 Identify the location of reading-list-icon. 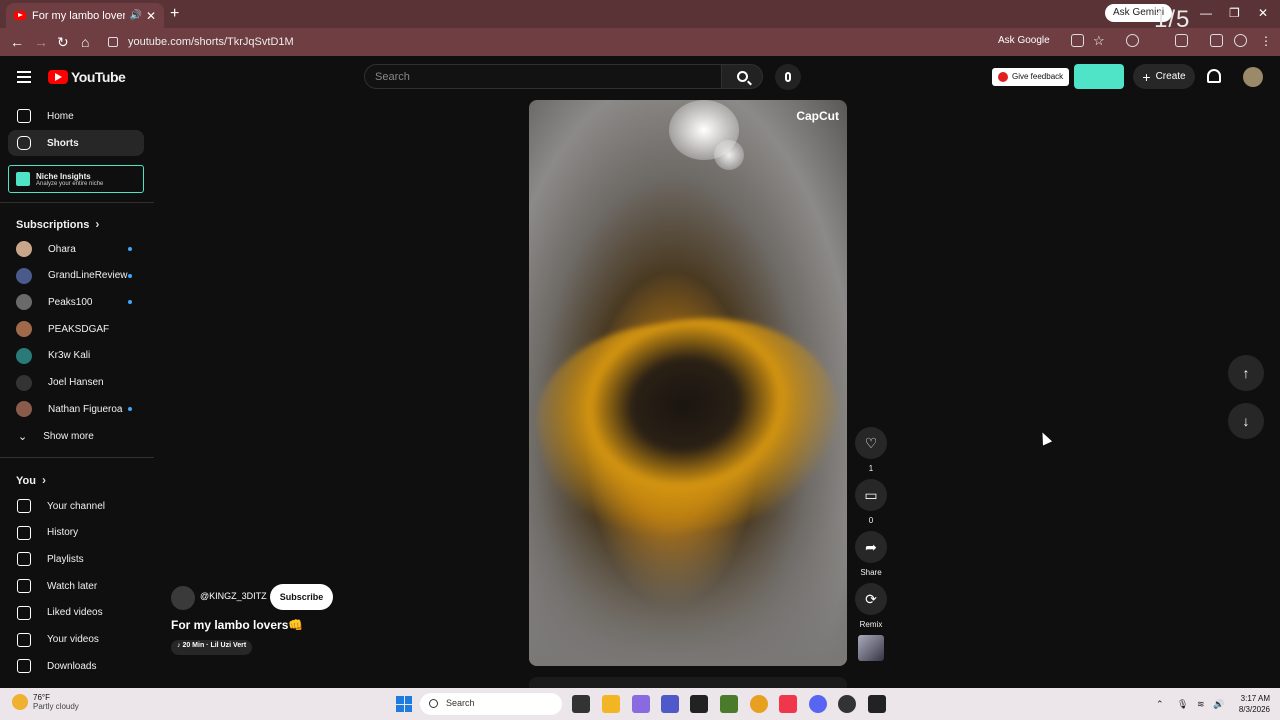
(1216, 40).